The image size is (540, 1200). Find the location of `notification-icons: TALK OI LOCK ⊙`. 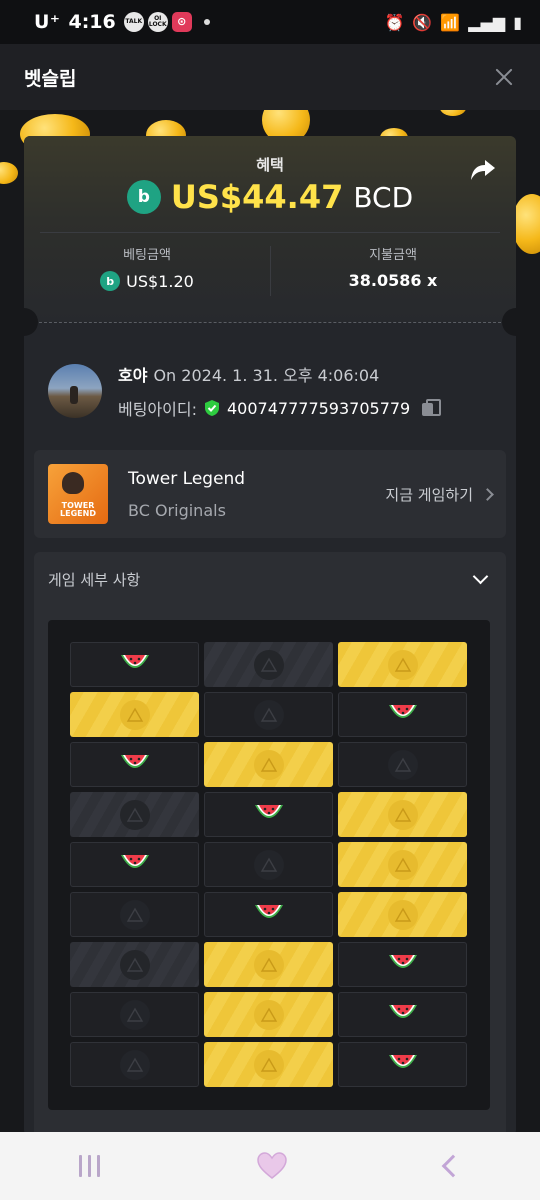

notification-icons: TALK OI LOCK ⊙ is located at coordinates (157, 22).